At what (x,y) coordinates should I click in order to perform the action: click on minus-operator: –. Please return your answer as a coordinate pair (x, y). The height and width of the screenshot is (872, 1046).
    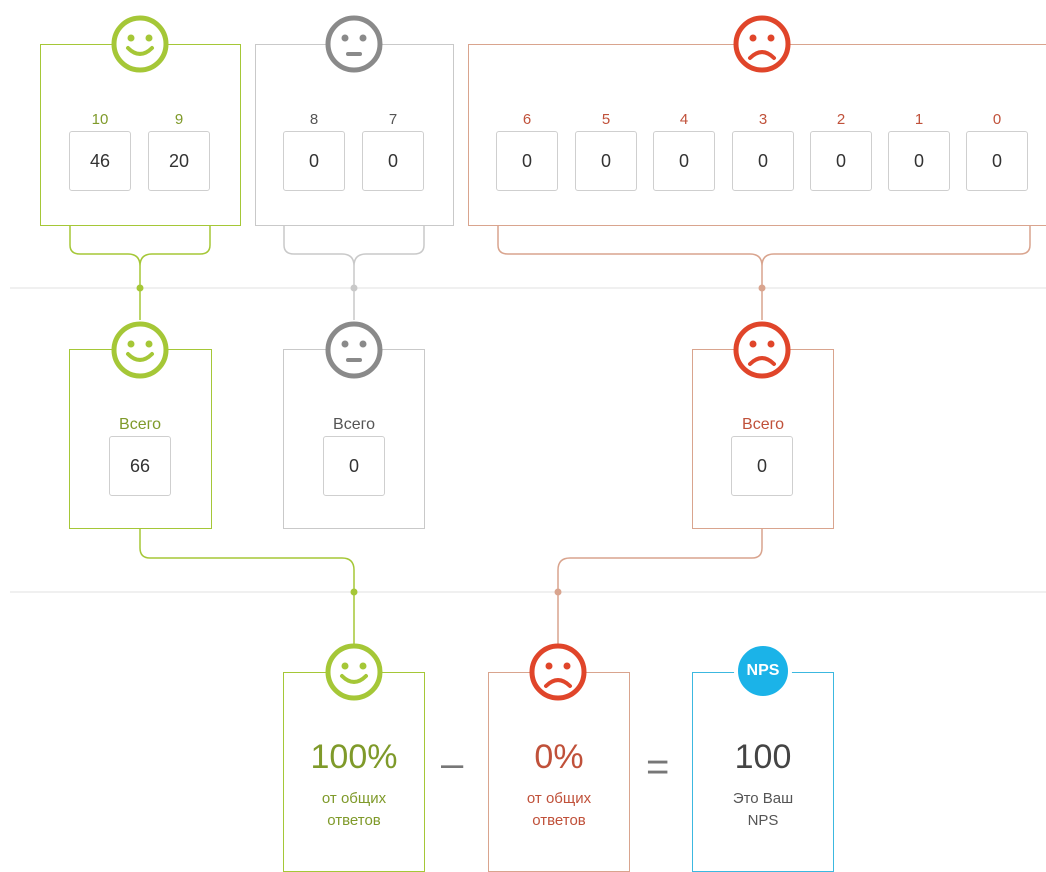
    Looking at the image, I should click on (452, 764).